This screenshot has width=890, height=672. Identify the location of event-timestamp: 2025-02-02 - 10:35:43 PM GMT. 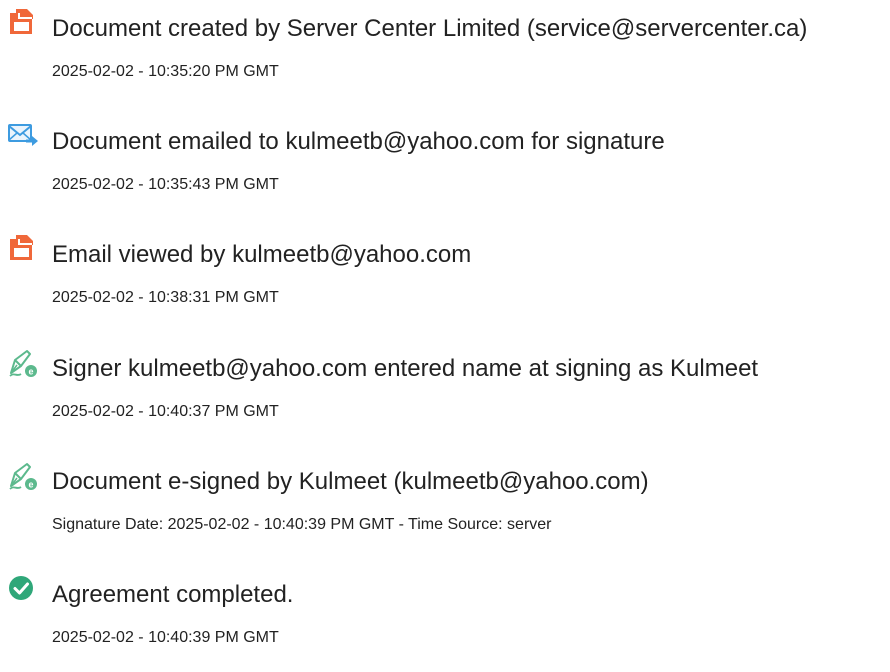
(165, 184).